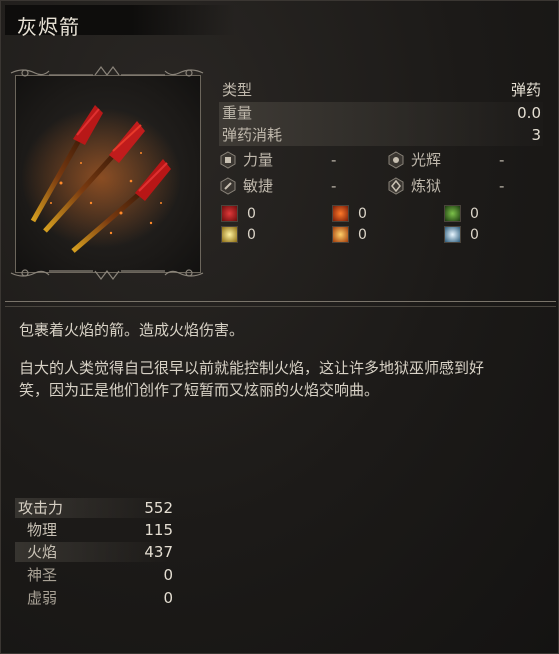 The image size is (559, 654). What do you see at coordinates (396, 186) in the screenshot?
I see `inferno-icon` at bounding box center [396, 186].